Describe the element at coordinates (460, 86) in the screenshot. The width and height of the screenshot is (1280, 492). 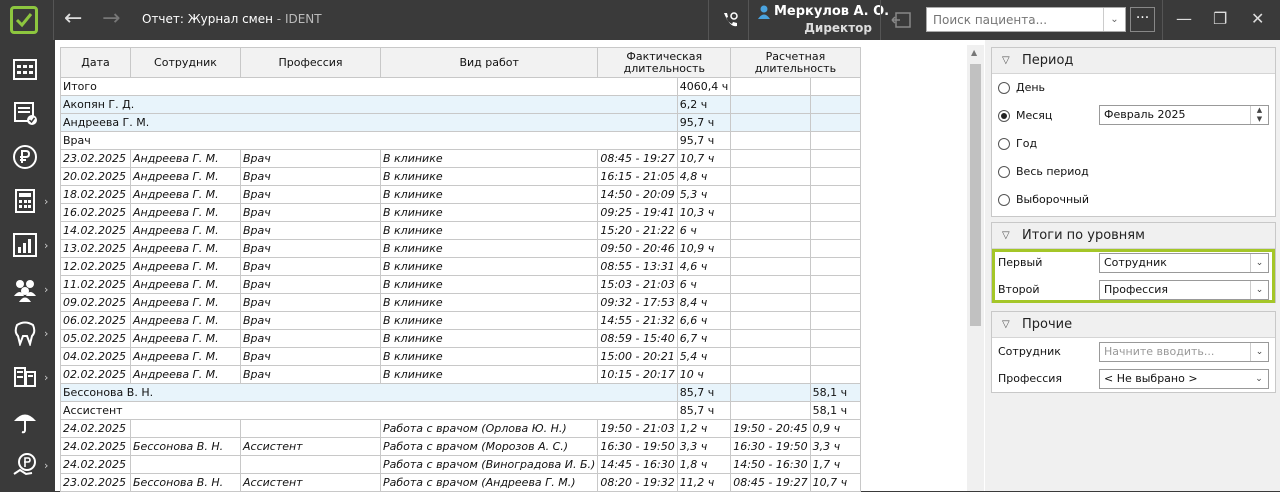
I see `total-row: Итого 4060,4 ч` at that location.